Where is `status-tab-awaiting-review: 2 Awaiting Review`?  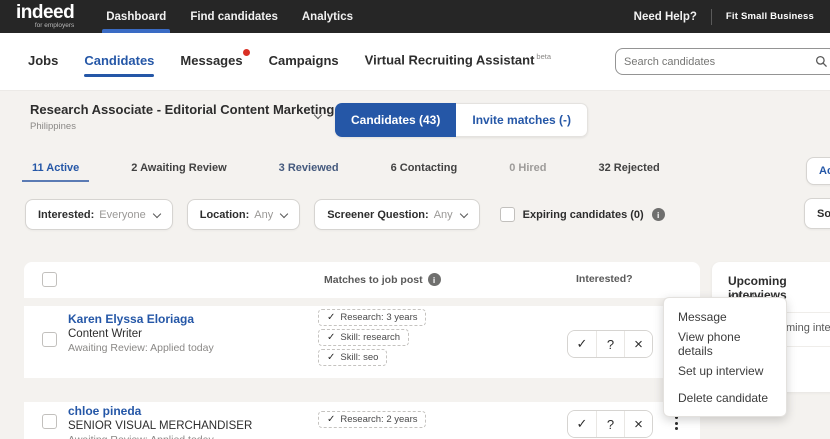 status-tab-awaiting-review: 2 Awaiting Review is located at coordinates (178, 172).